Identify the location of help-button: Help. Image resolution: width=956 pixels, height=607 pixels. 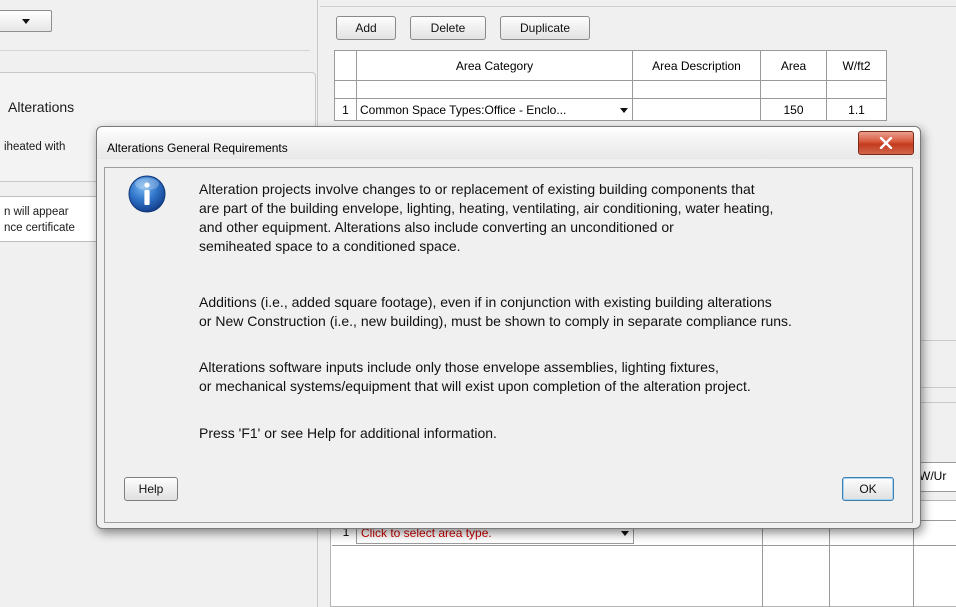
(151, 489).